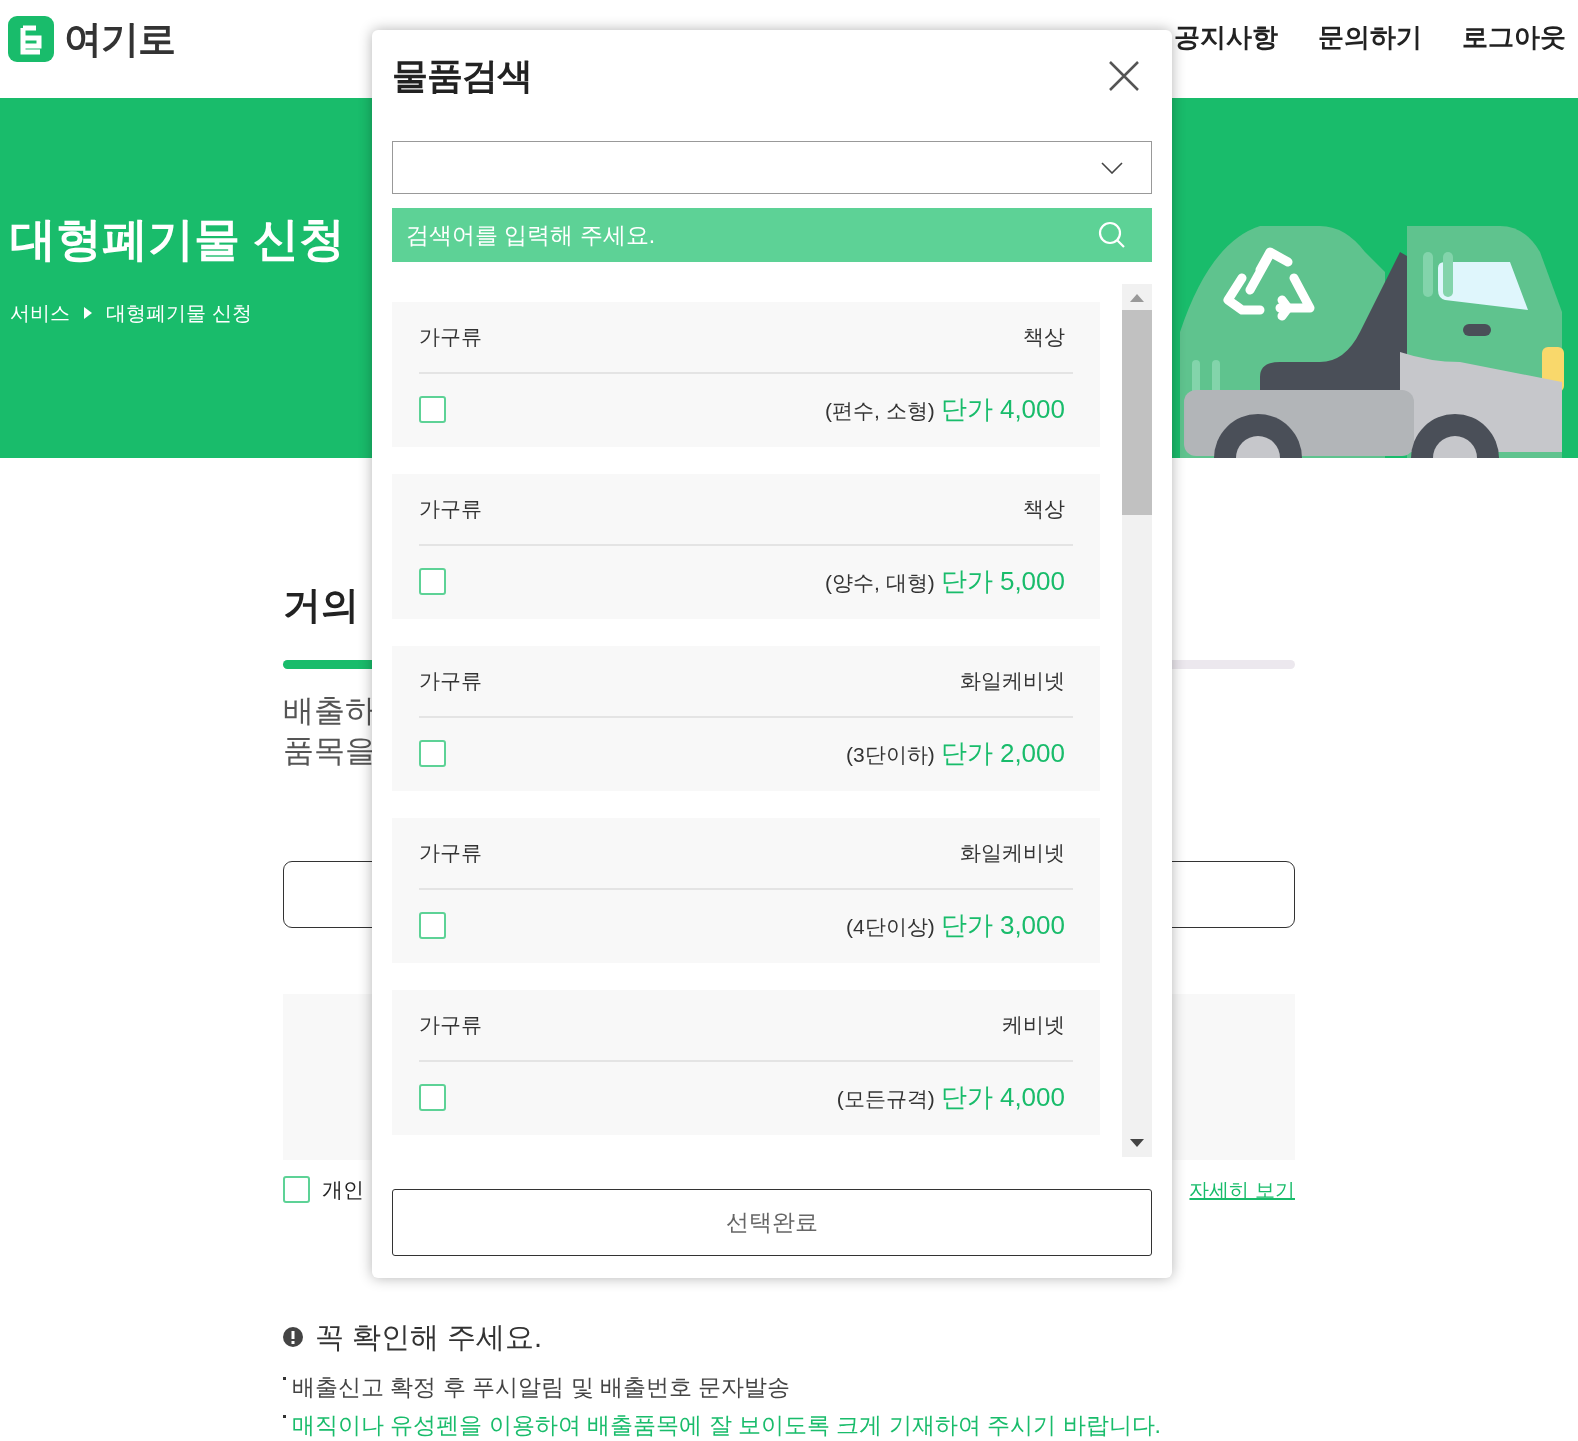 Image resolution: width=1578 pixels, height=1441 pixels. I want to click on confirm-button: 선택완료, so click(772, 1222).